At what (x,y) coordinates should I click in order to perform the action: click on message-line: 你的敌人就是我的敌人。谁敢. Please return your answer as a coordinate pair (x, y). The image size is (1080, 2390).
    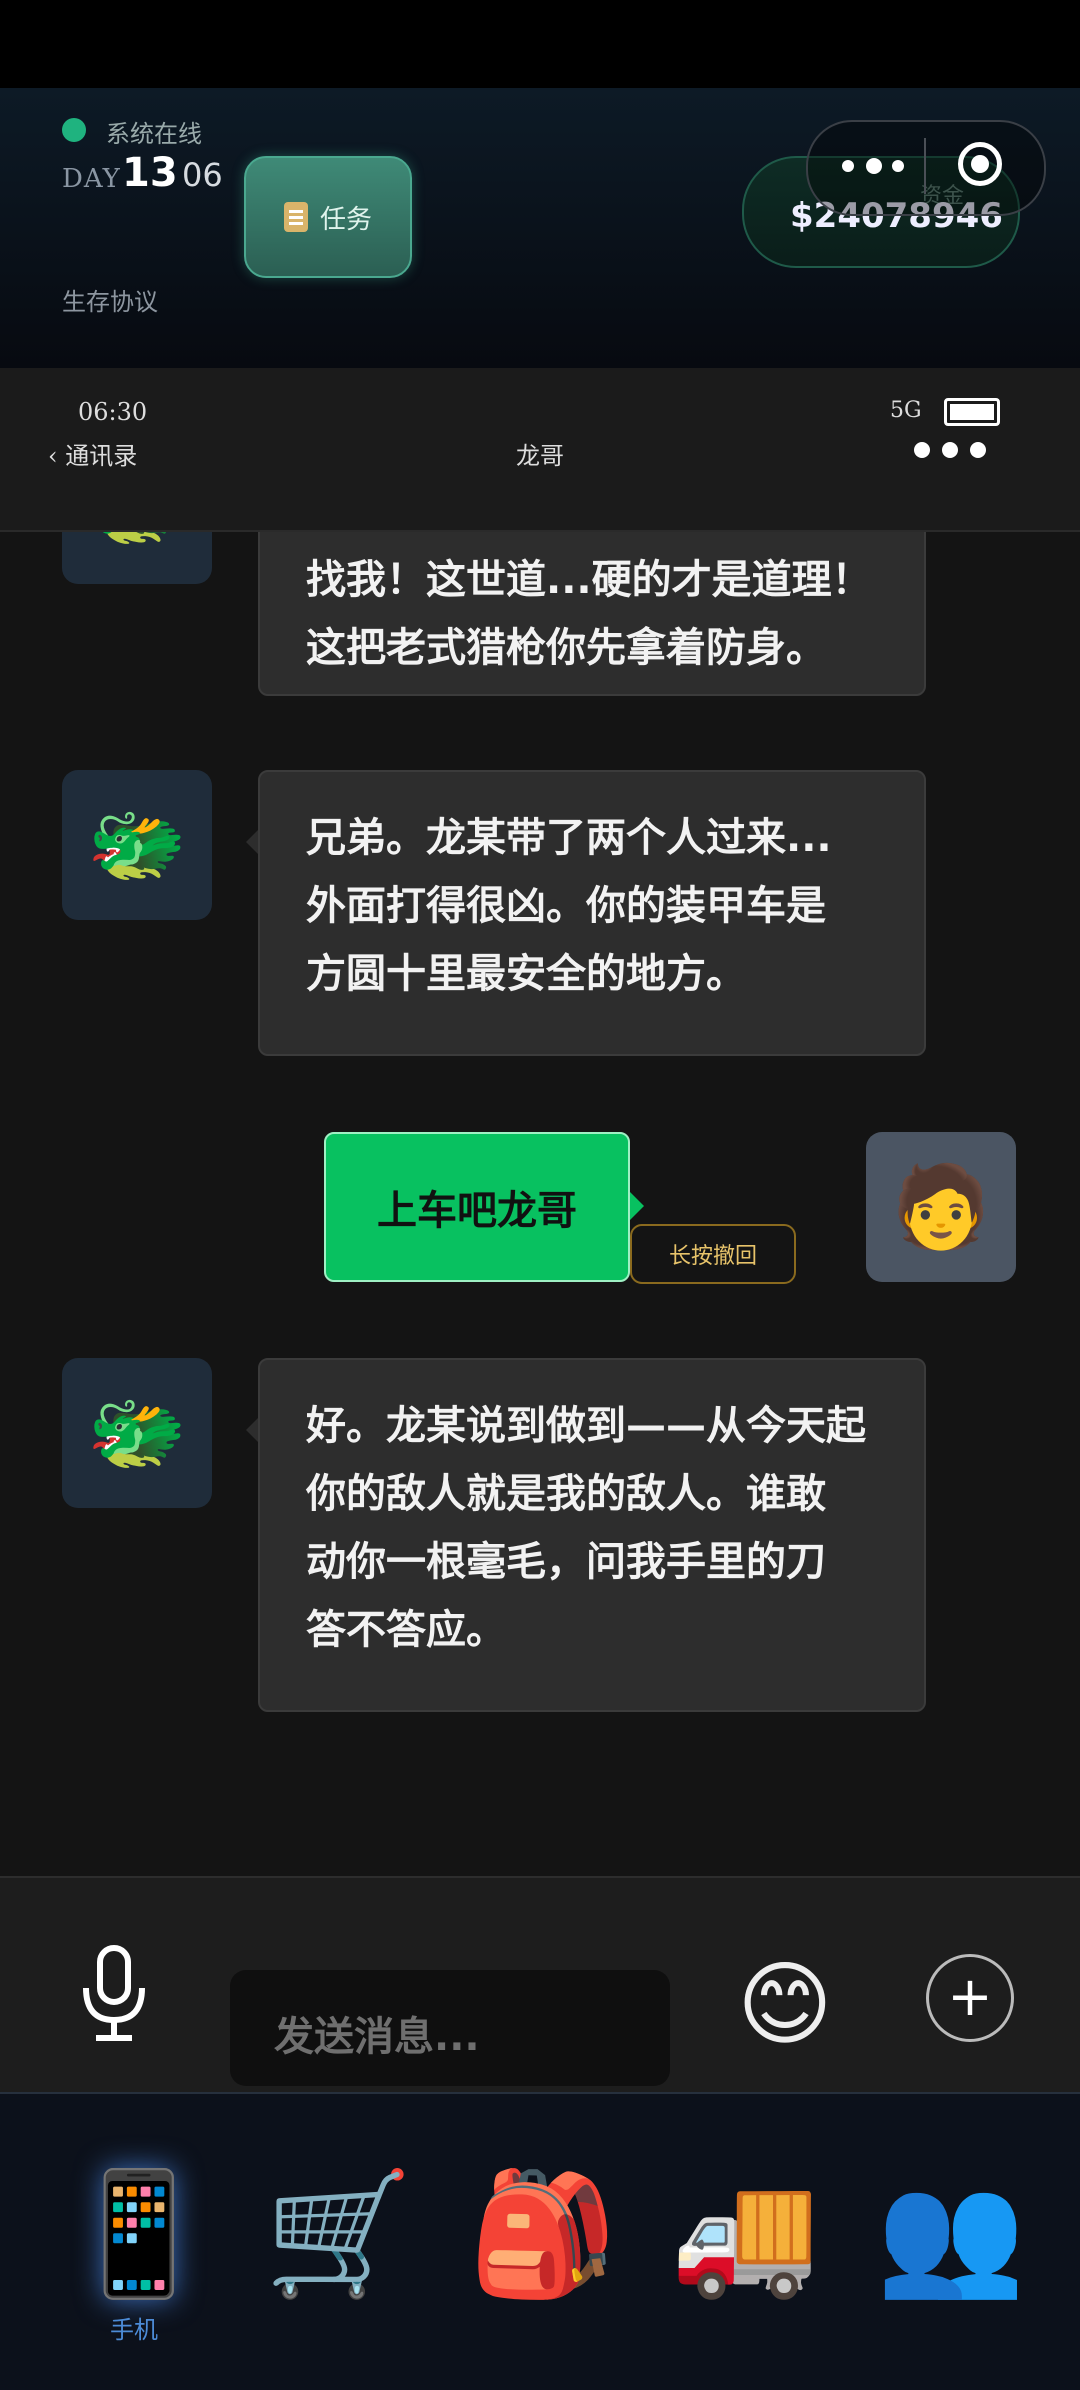
    Looking at the image, I should click on (566, 1494).